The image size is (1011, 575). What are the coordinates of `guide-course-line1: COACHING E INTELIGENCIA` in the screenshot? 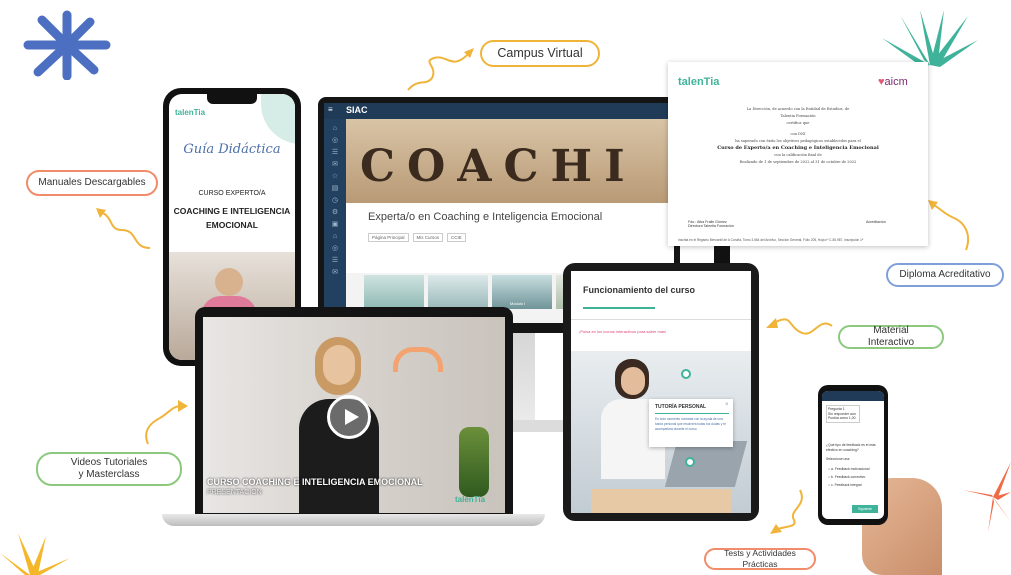 It's located at (232, 211).